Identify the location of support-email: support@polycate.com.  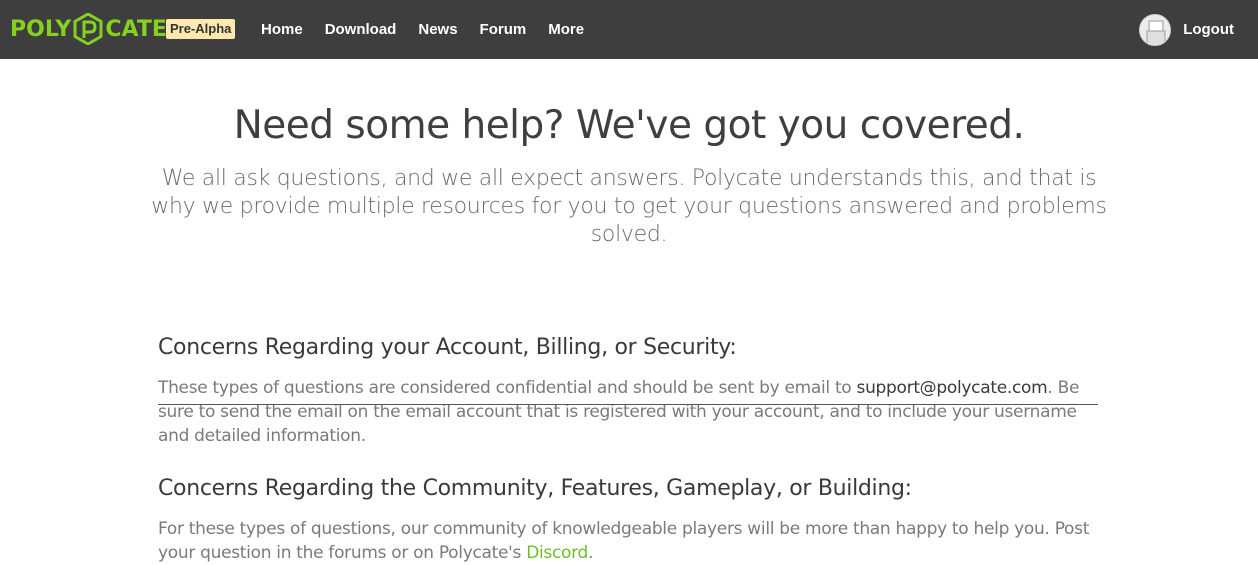
(952, 388).